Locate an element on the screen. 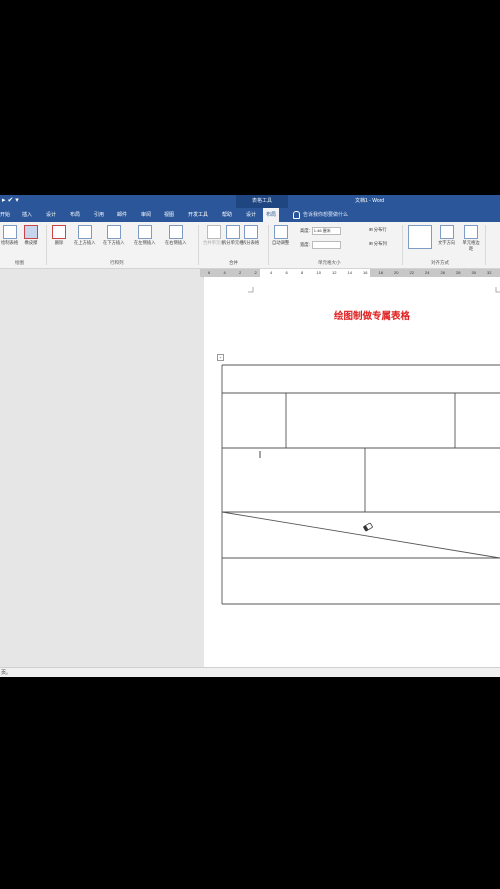  status-bar: 页。 is located at coordinates (250, 672).